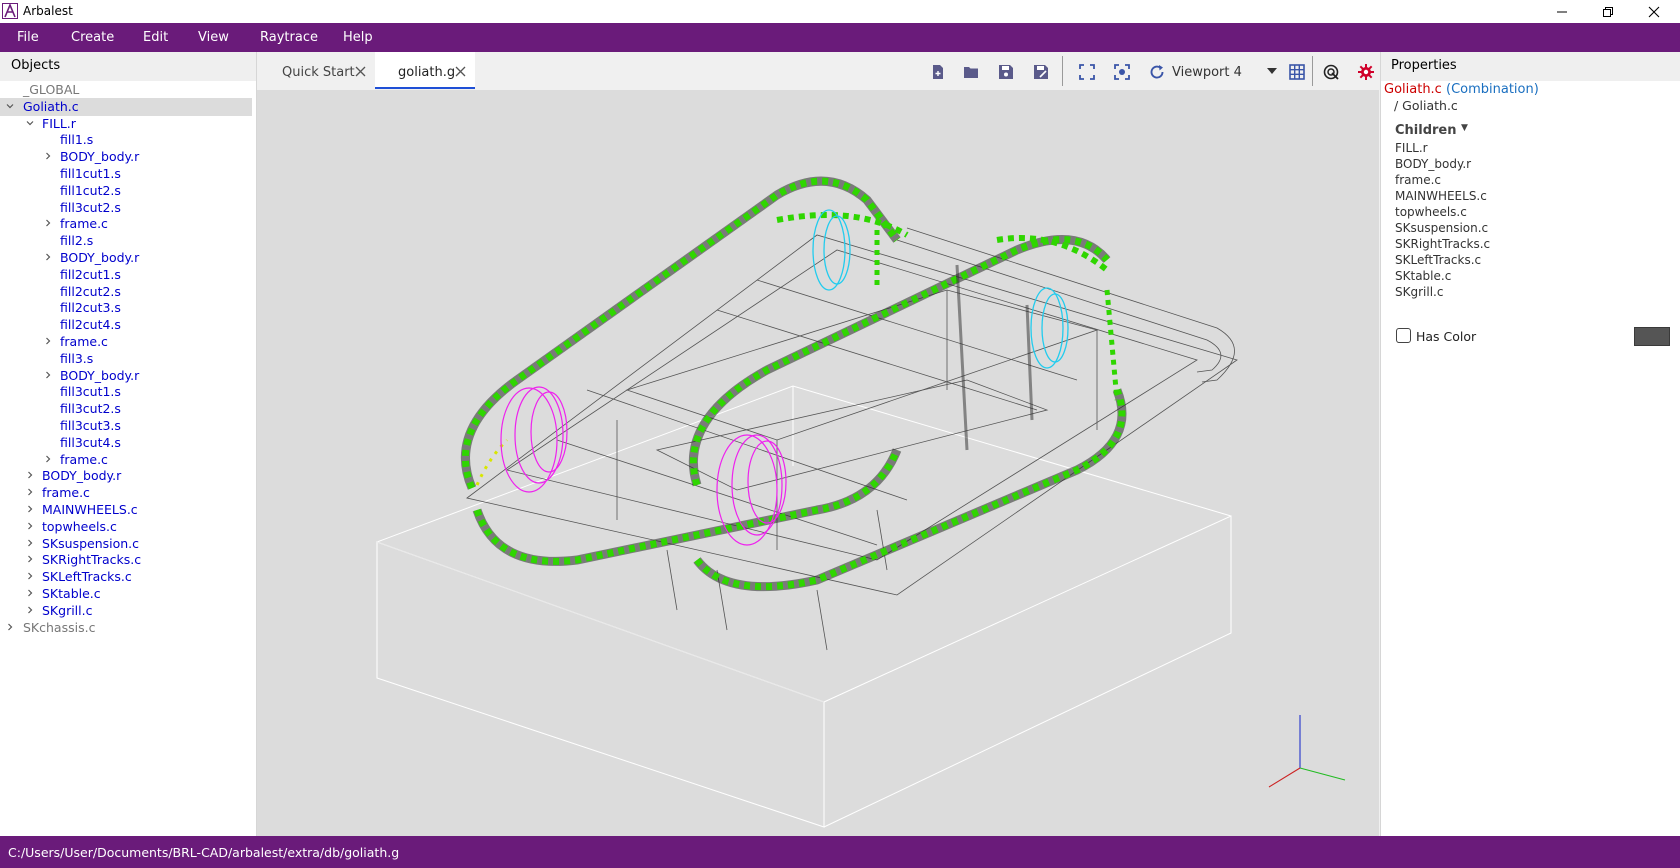 This screenshot has height=868, width=1680. Describe the element at coordinates (128, 90) in the screenshot. I see `tree-item: _GLOBAL` at that location.